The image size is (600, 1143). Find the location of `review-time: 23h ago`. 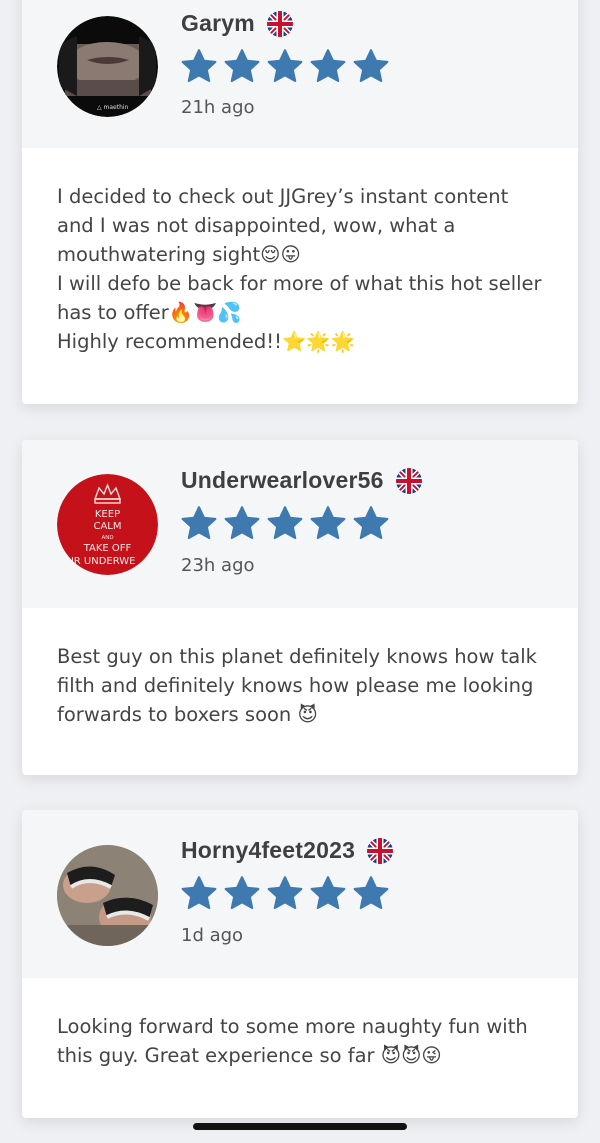

review-time: 23h ago is located at coordinates (218, 565).